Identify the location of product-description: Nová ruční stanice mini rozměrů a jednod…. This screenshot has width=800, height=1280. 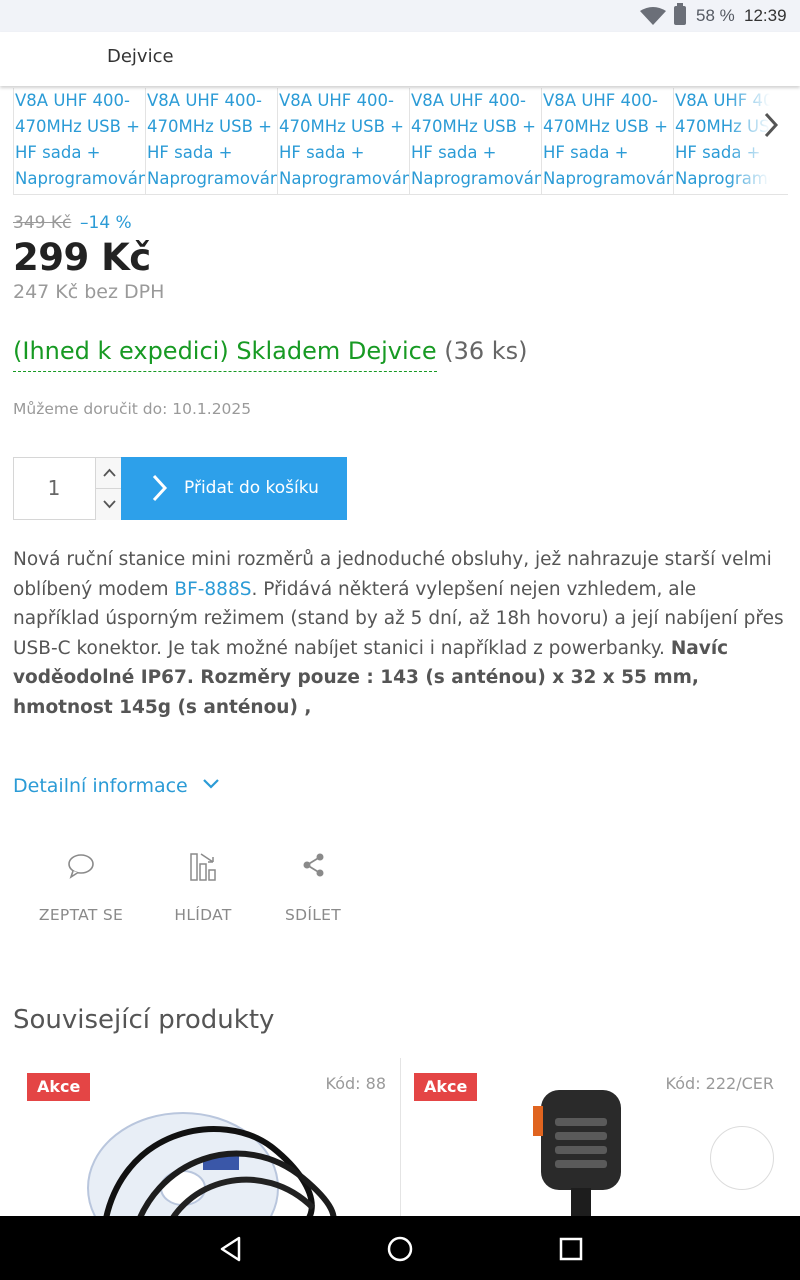
(398, 633).